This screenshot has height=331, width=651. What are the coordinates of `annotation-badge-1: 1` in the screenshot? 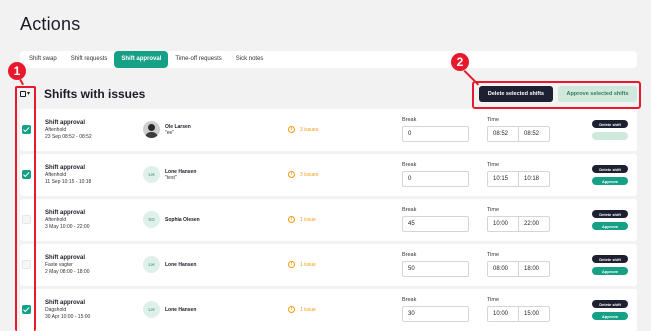 It's located at (17, 71).